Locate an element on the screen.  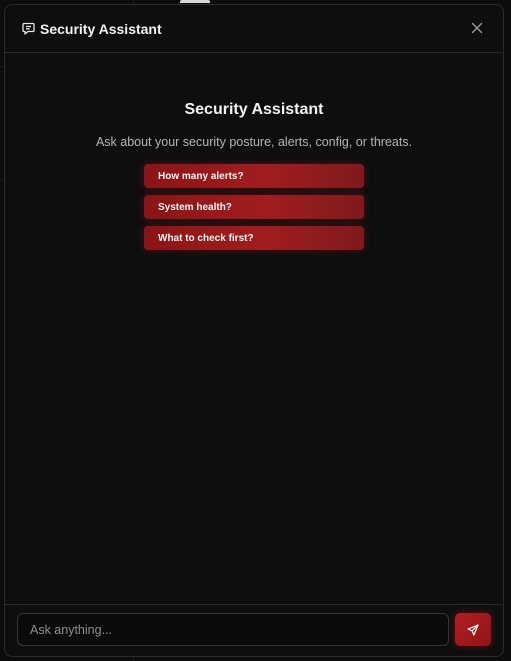
dialog-header: Security Assistant is located at coordinates (254, 29).